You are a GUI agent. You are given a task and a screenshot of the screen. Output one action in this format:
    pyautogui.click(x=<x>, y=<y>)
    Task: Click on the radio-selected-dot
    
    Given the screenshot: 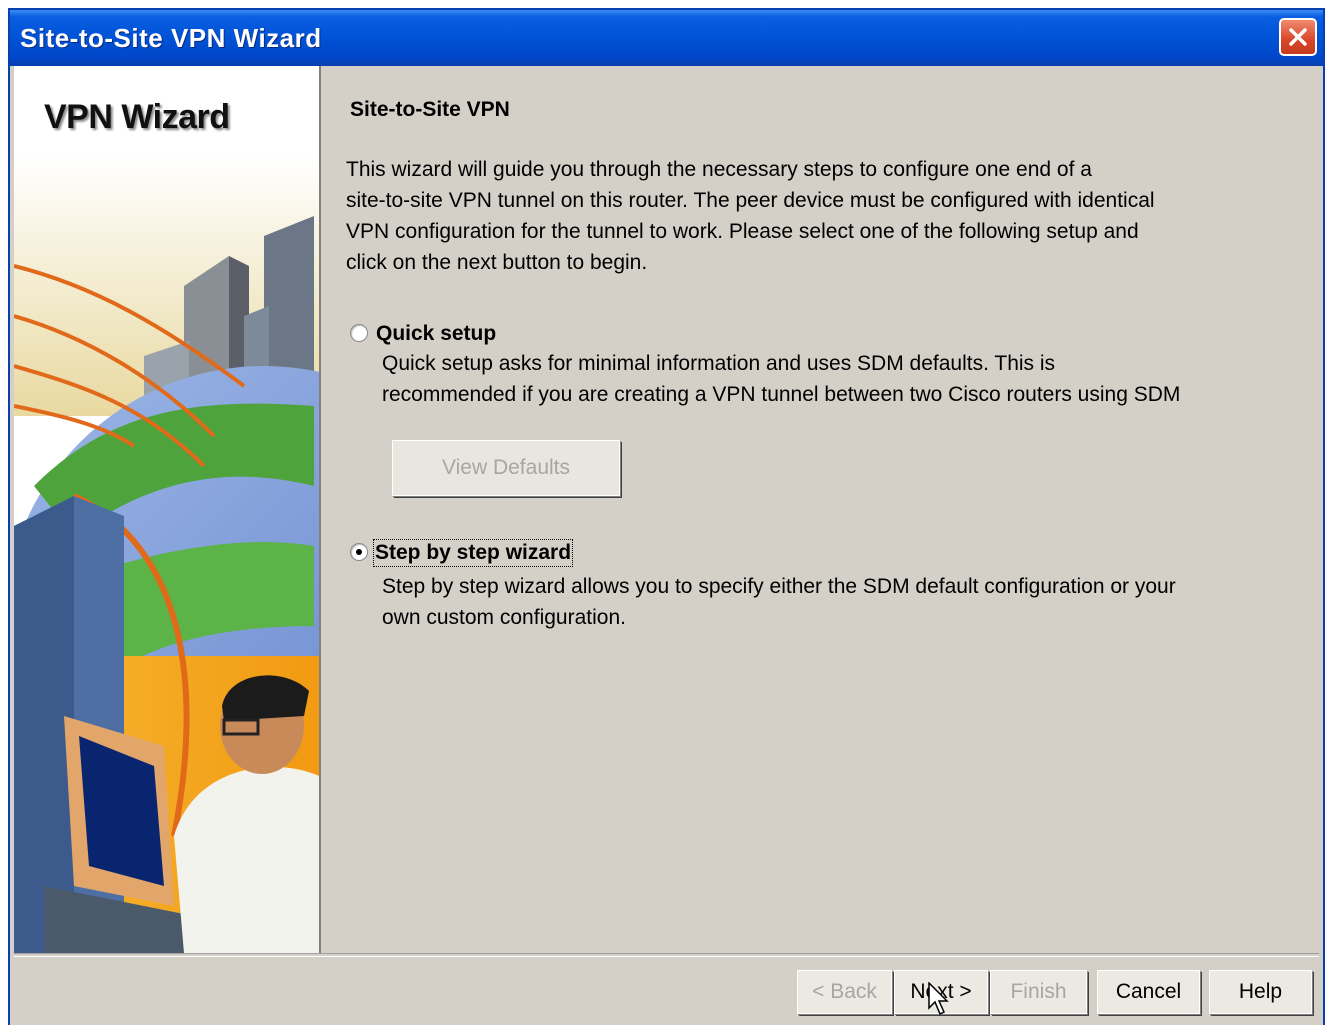 What is the action you would take?
    pyautogui.click(x=359, y=552)
    